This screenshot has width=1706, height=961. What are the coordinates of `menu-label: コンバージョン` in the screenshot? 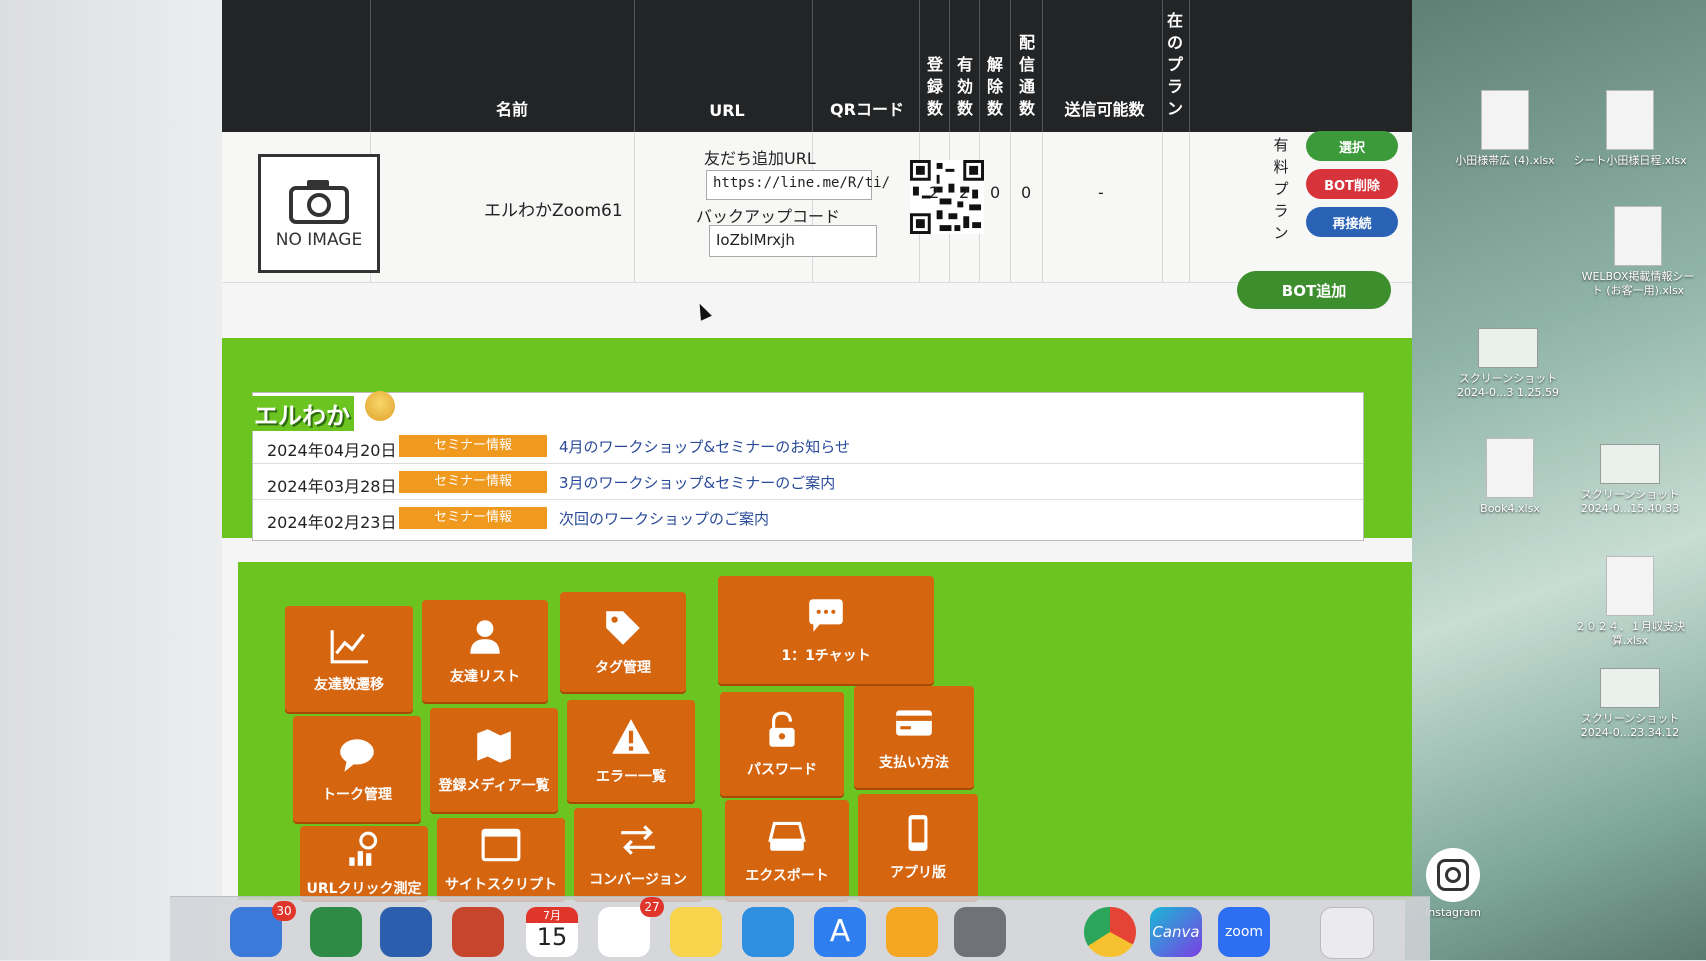 It's located at (638, 880).